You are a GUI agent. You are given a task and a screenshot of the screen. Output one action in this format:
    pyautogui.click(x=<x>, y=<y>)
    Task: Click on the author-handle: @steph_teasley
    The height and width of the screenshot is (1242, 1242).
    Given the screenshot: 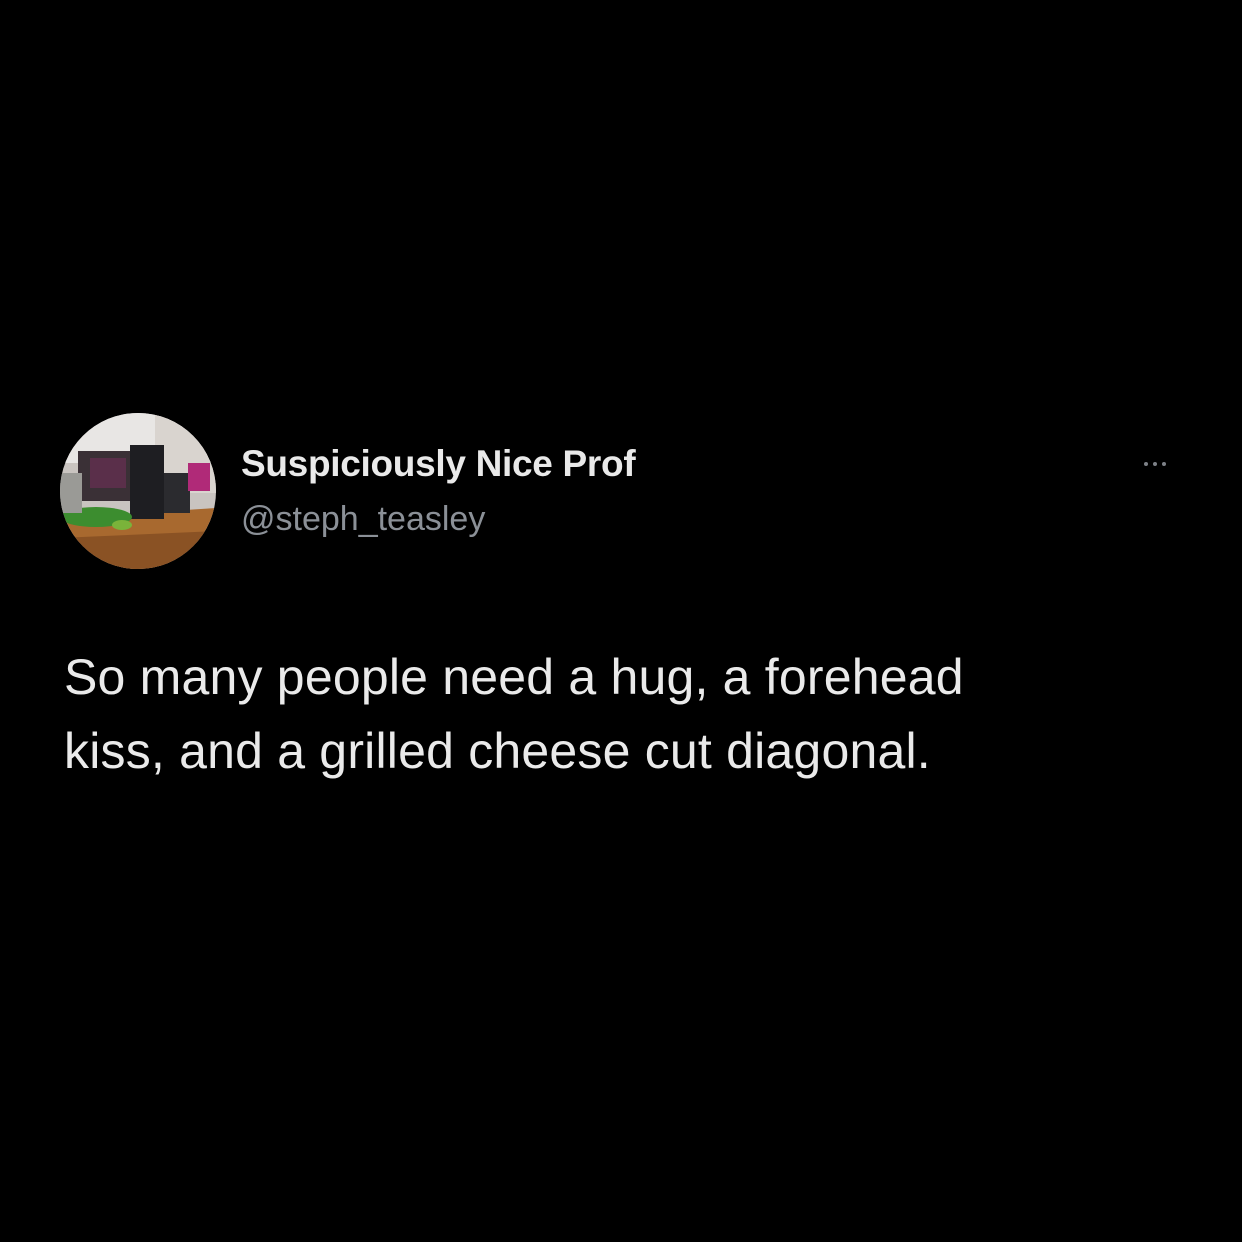 What is the action you would take?
    pyautogui.click(x=363, y=519)
    